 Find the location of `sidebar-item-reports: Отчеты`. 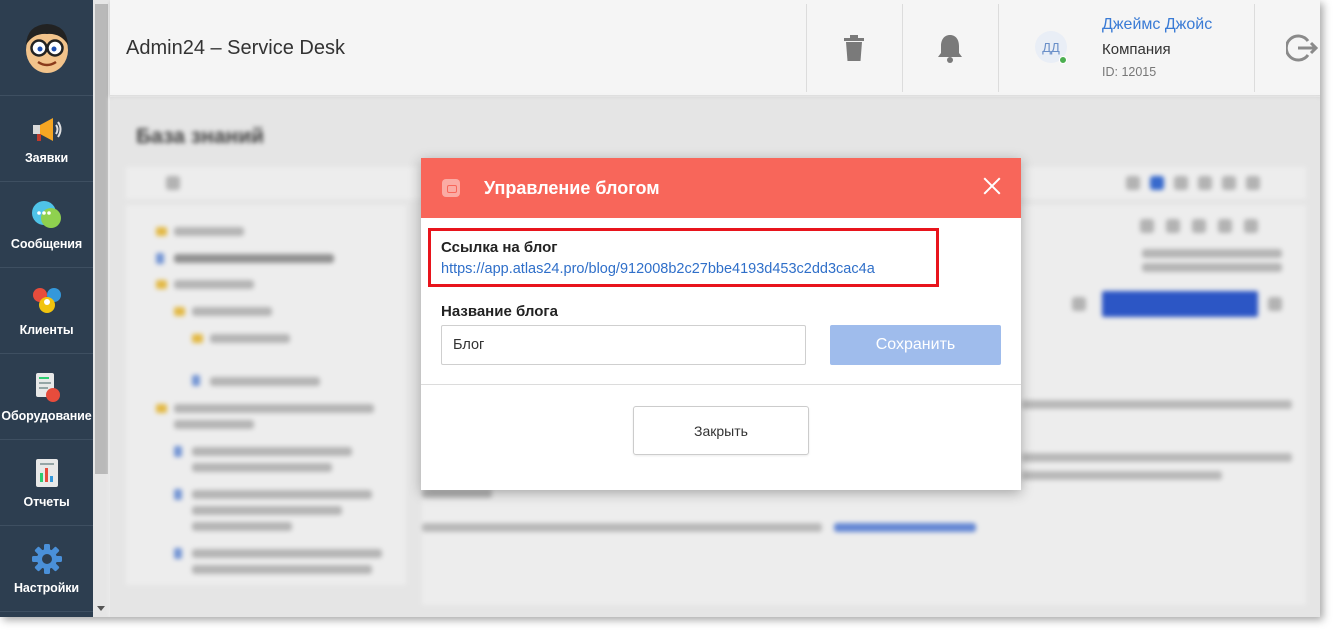

sidebar-item-reports: Отчеты is located at coordinates (46, 483).